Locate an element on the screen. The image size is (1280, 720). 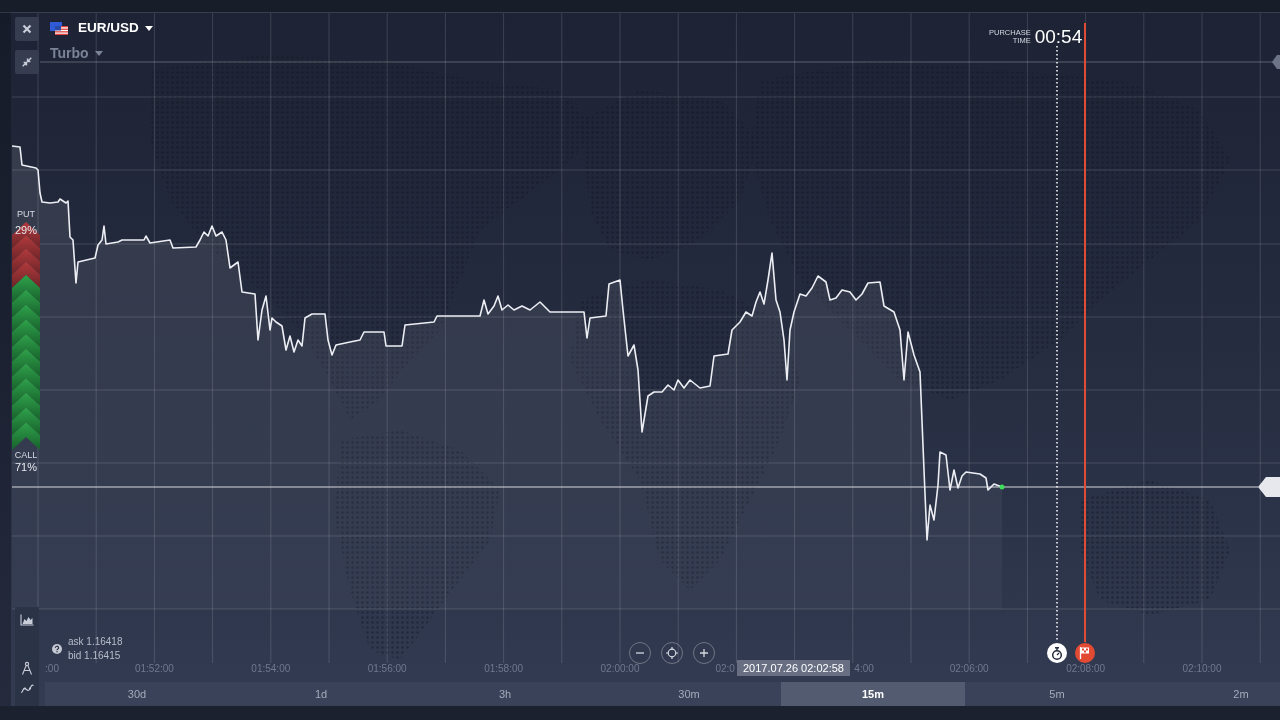
axis-label: 02:10:00 is located at coordinates (1202, 669).